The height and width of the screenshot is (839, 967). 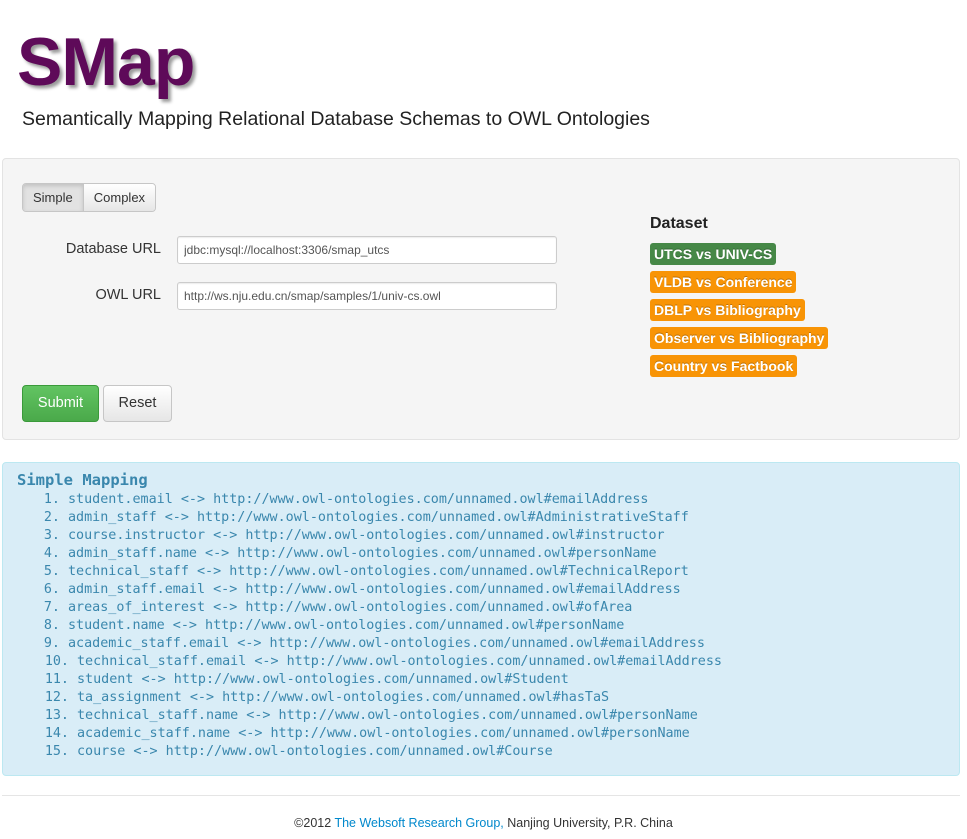 I want to click on mapping-item-number: 9., so click(x=51, y=643).